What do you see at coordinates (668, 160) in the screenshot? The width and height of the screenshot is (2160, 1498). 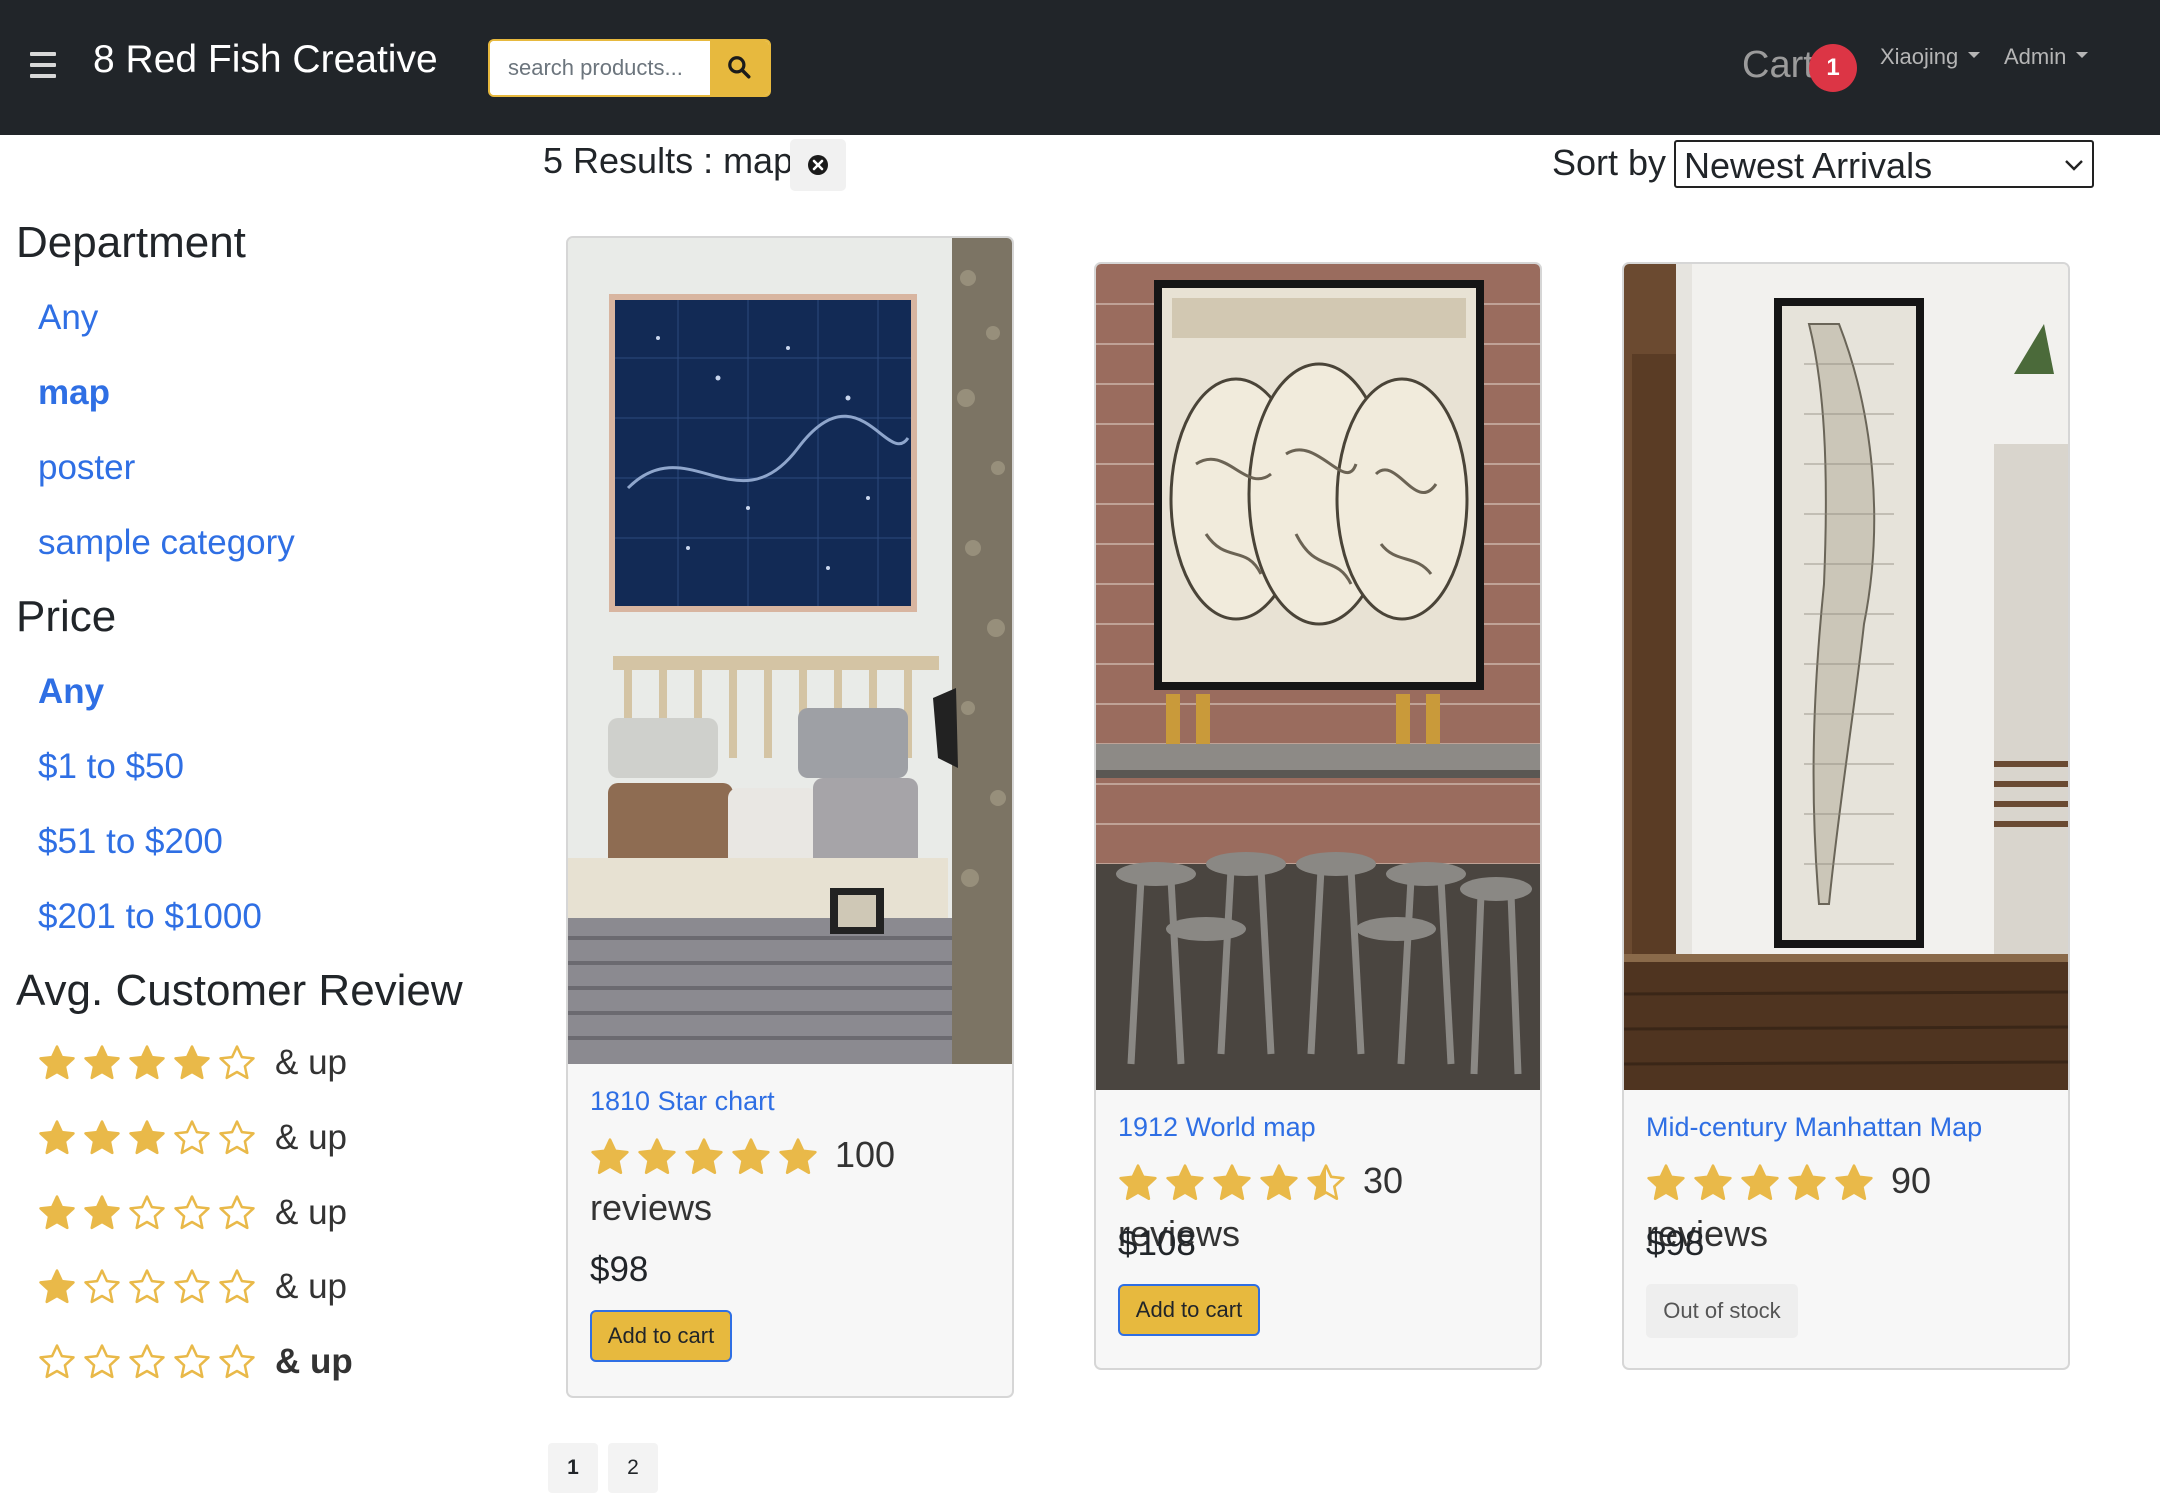 I see `results-summary: 5 Results : map` at bounding box center [668, 160].